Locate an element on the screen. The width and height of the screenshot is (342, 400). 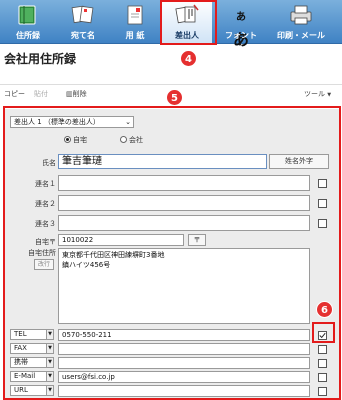
delete-label: 削除 is located at coordinates (79, 94).